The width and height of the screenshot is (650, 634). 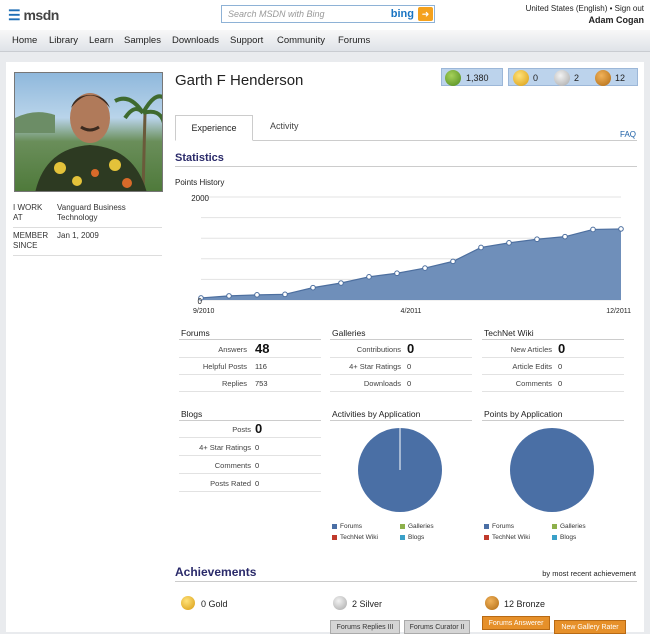 What do you see at coordinates (503, 526) in the screenshot?
I see `legend-label: Forums` at bounding box center [503, 526].